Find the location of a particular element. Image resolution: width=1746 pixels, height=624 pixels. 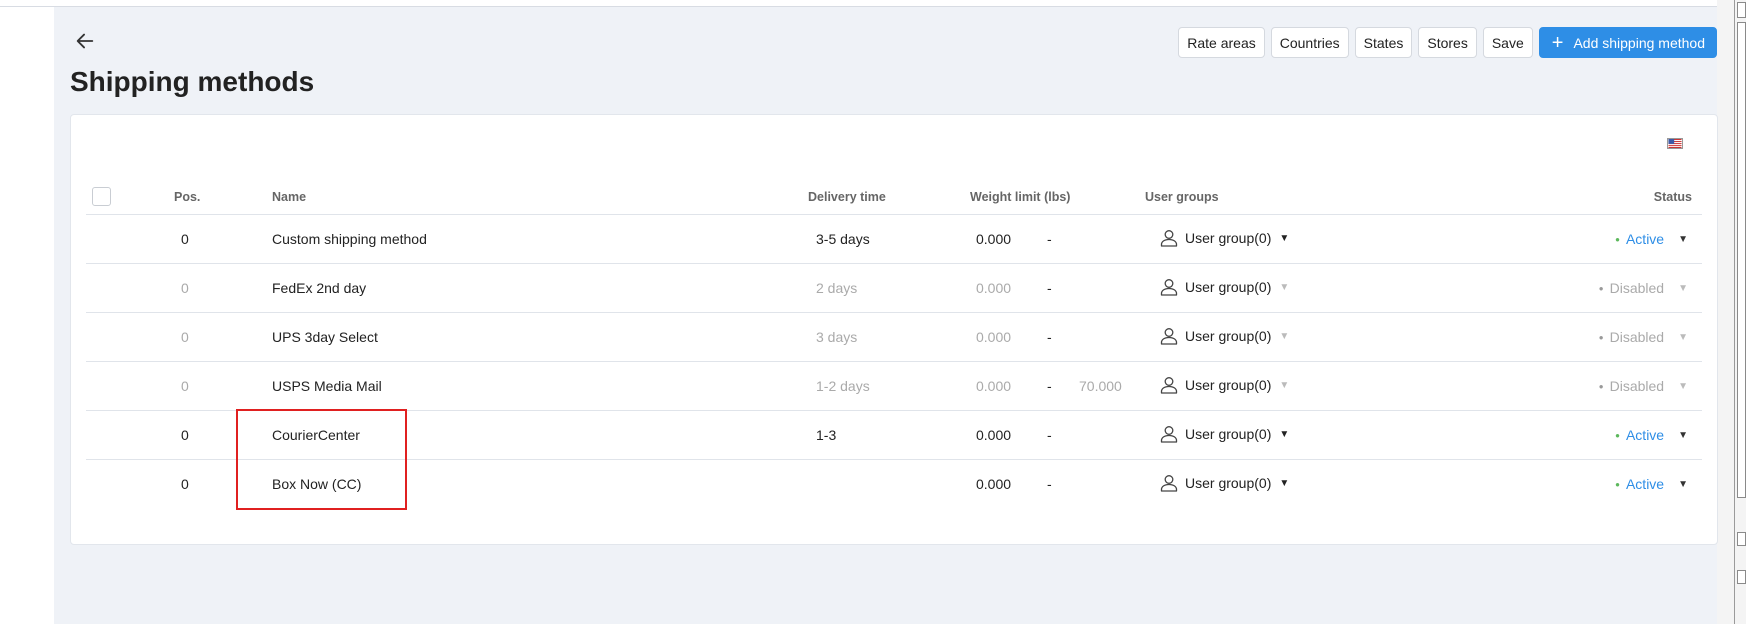

save-button: Save is located at coordinates (1507, 42).